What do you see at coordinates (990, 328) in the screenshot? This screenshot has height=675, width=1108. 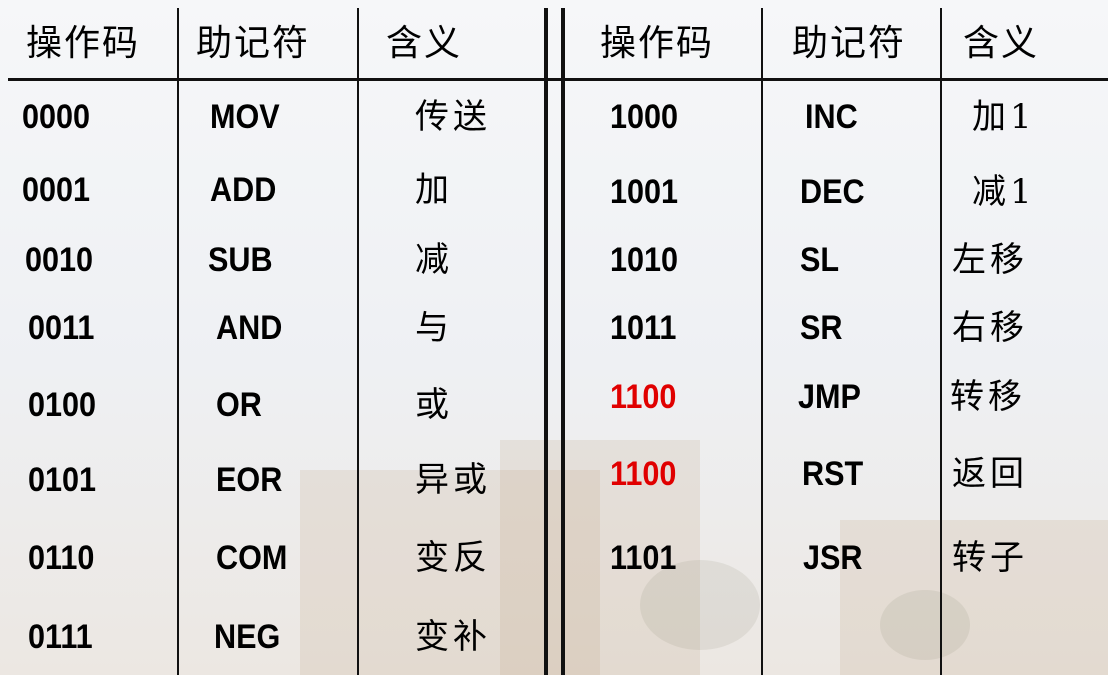 I see `meaning-cell: 右移` at bounding box center [990, 328].